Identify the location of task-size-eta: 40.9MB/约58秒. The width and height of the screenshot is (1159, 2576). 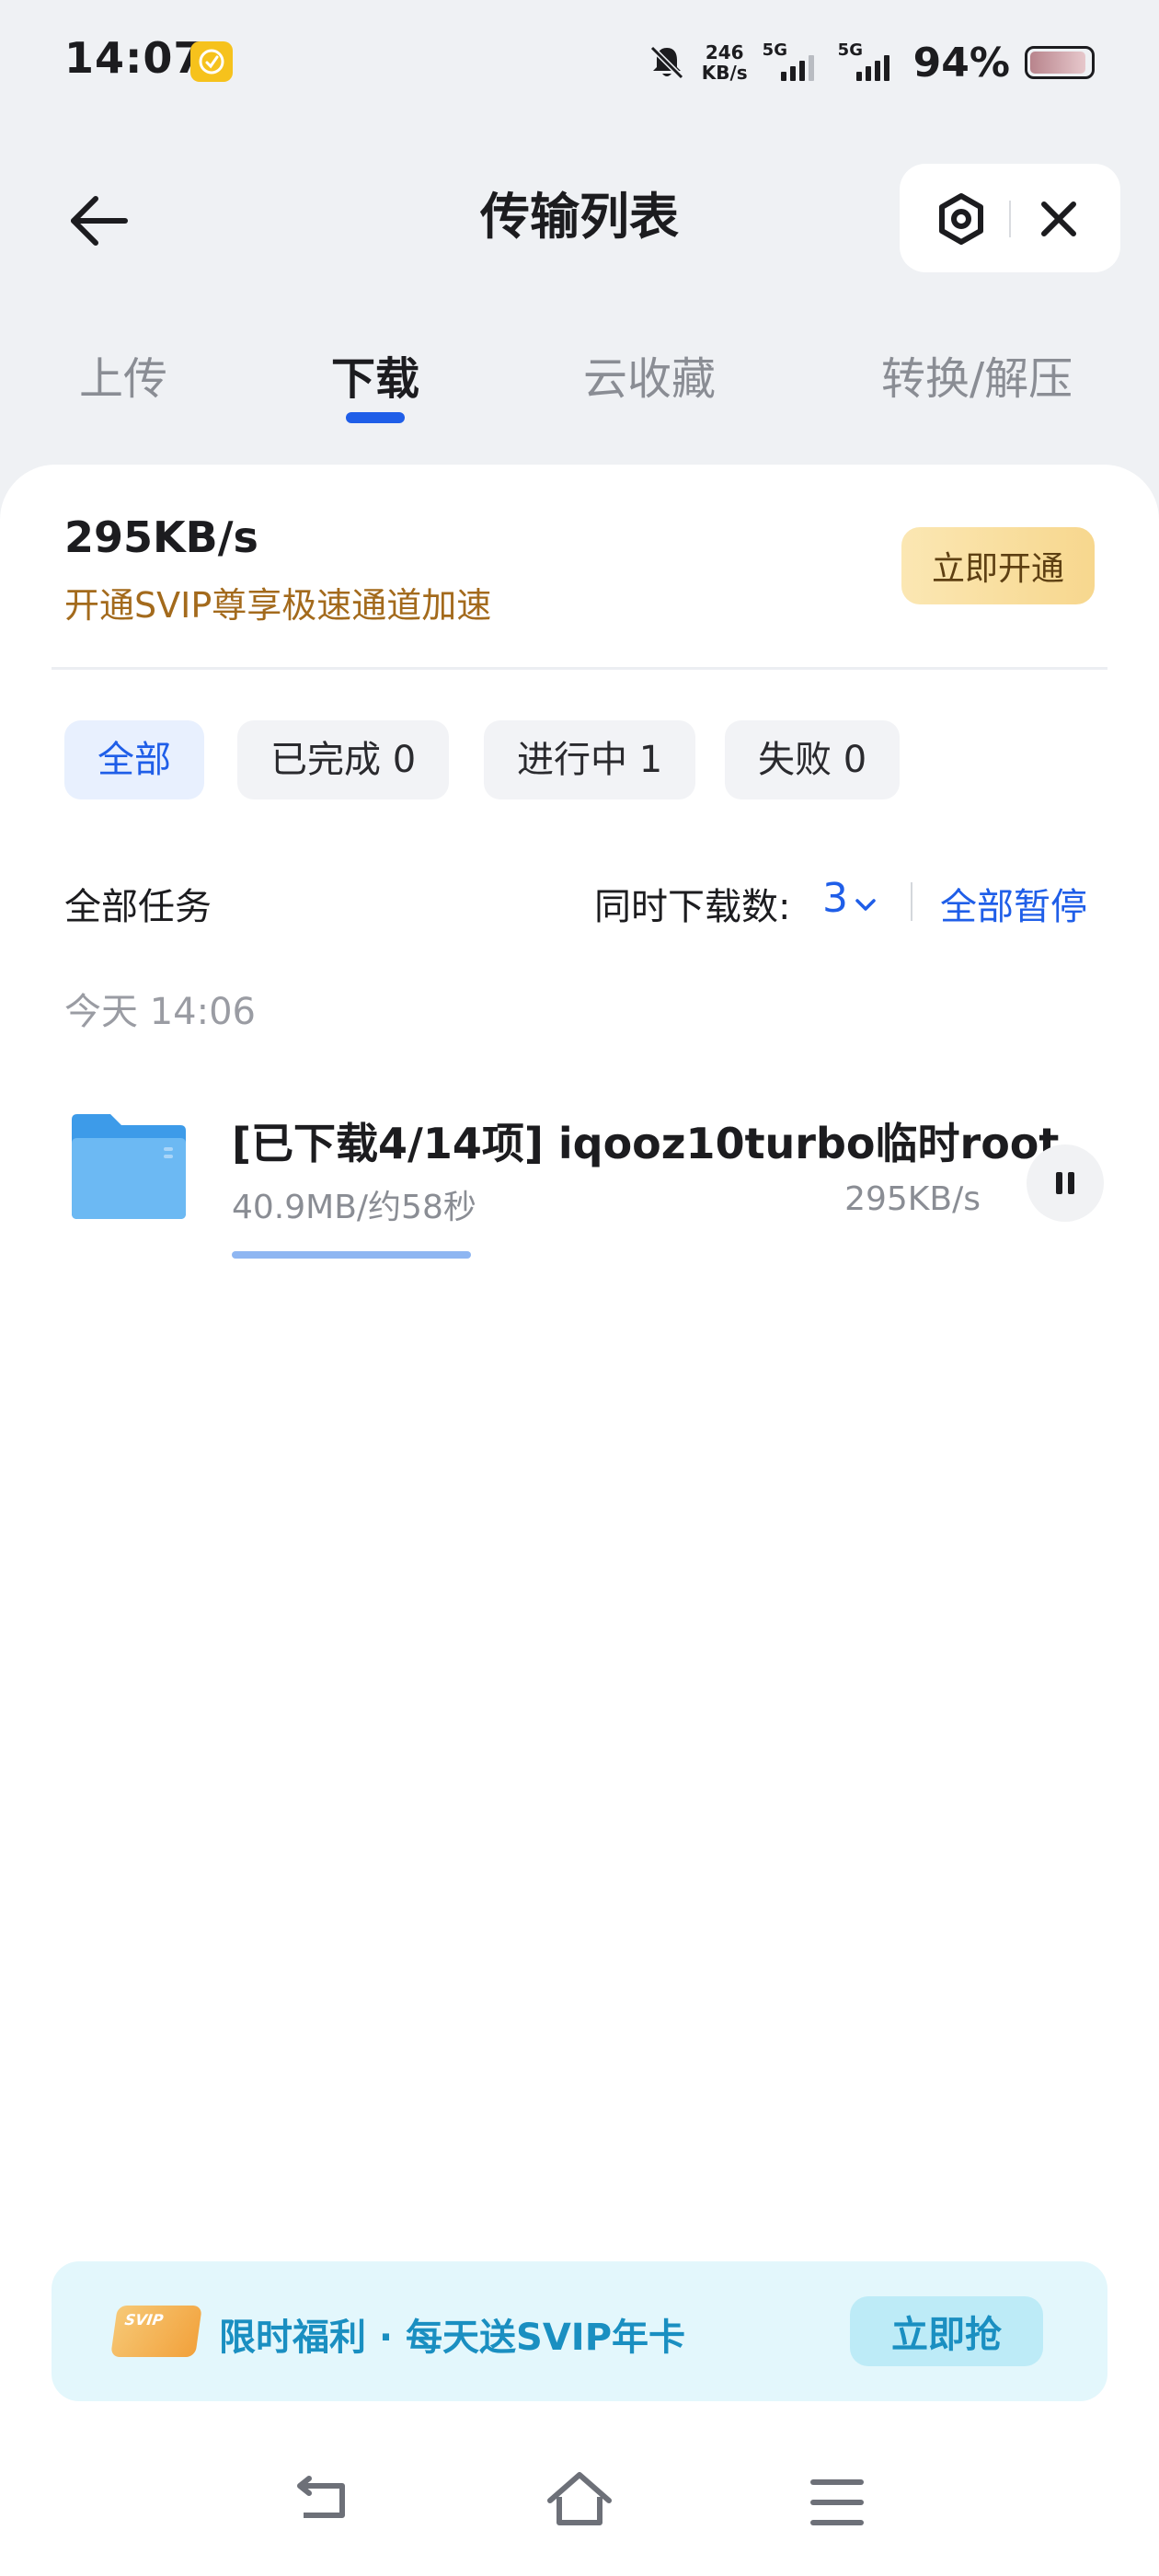
(354, 1207).